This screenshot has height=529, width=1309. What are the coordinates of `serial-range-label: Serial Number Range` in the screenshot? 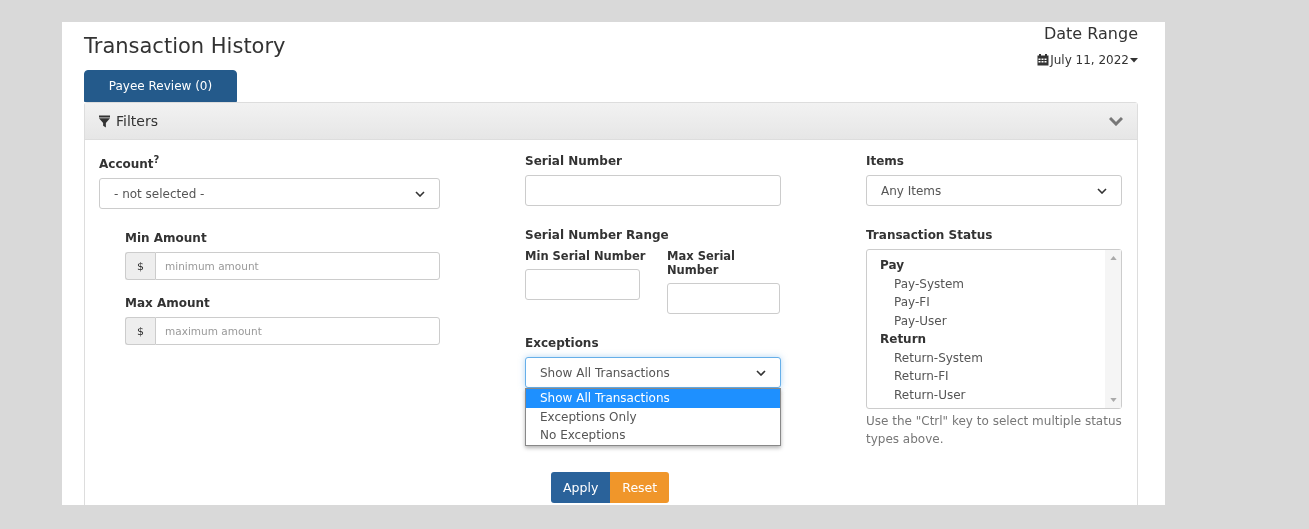 It's located at (597, 235).